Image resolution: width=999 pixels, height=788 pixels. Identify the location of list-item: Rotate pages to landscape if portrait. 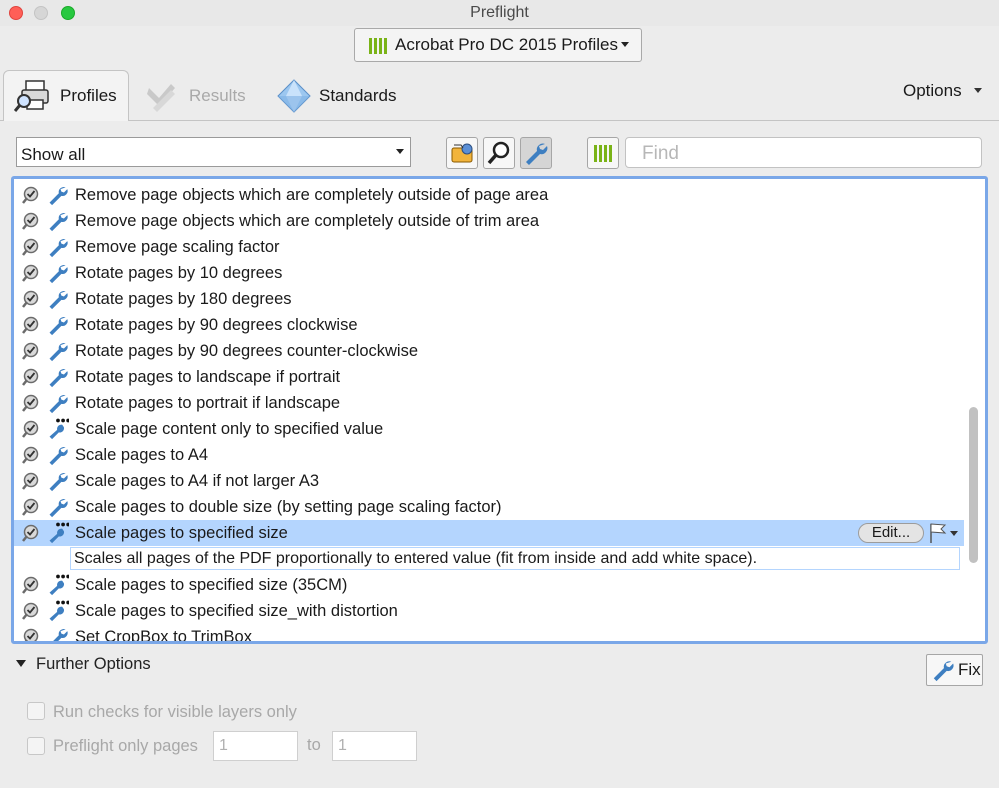
(489, 377).